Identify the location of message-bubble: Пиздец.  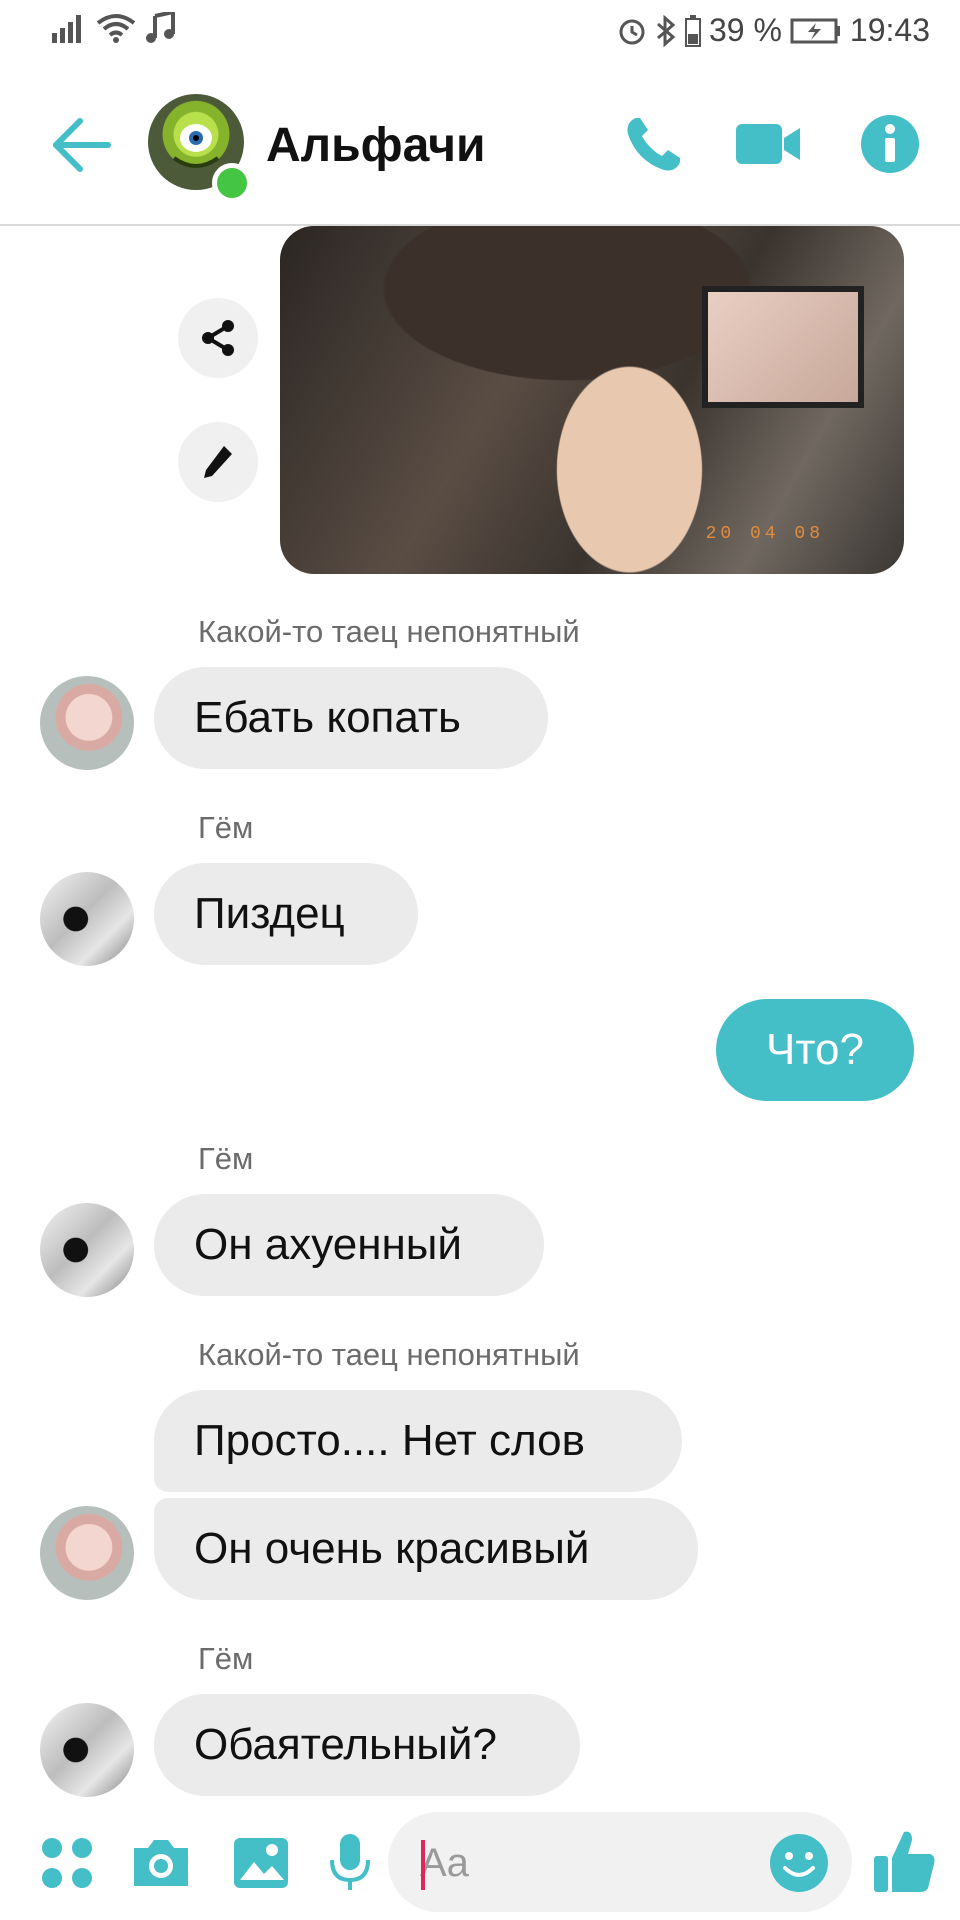
(286, 914).